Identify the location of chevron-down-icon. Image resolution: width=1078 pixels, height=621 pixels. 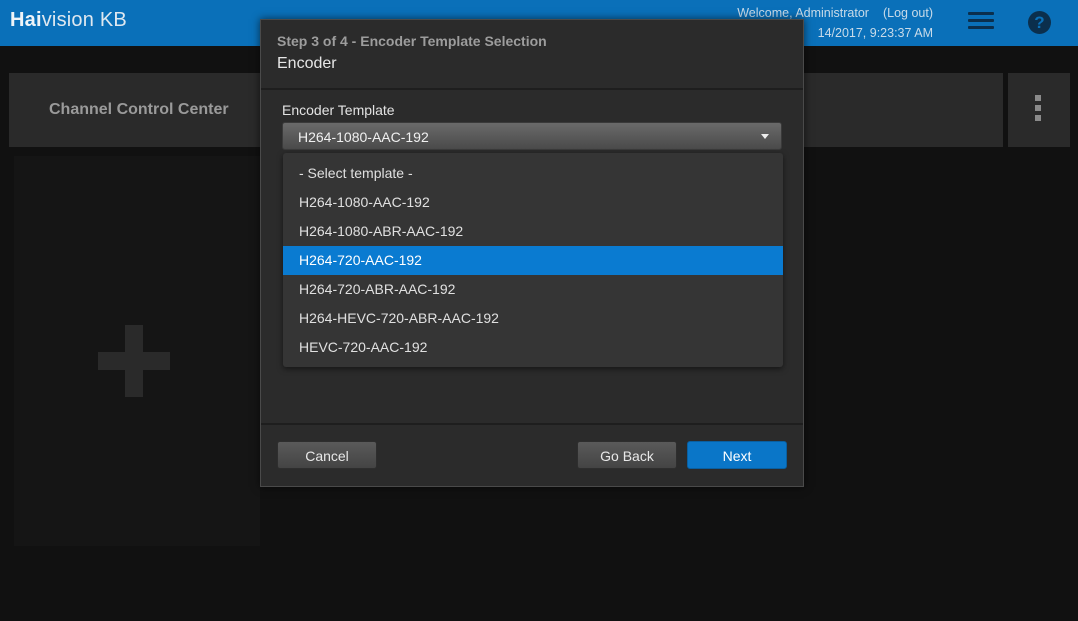
(765, 136).